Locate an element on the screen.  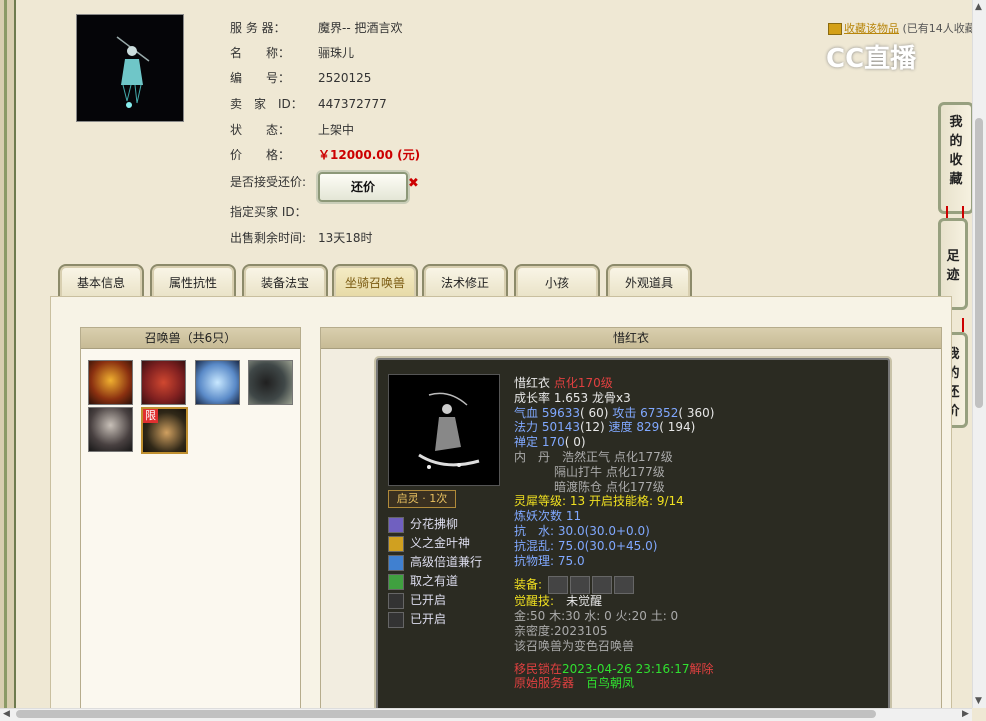
stat-line: 觉醒技: 未觉醒 is located at coordinates (614, 601).